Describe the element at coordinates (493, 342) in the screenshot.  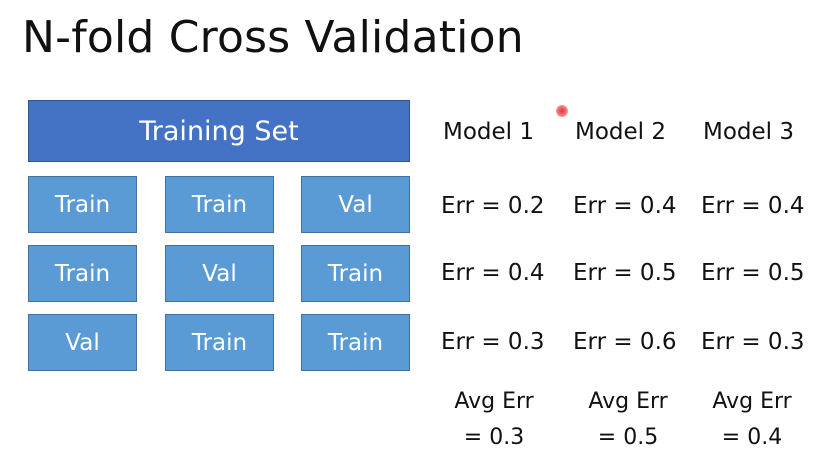
I see `model-1-err-fold3: Err = 0.3` at that location.